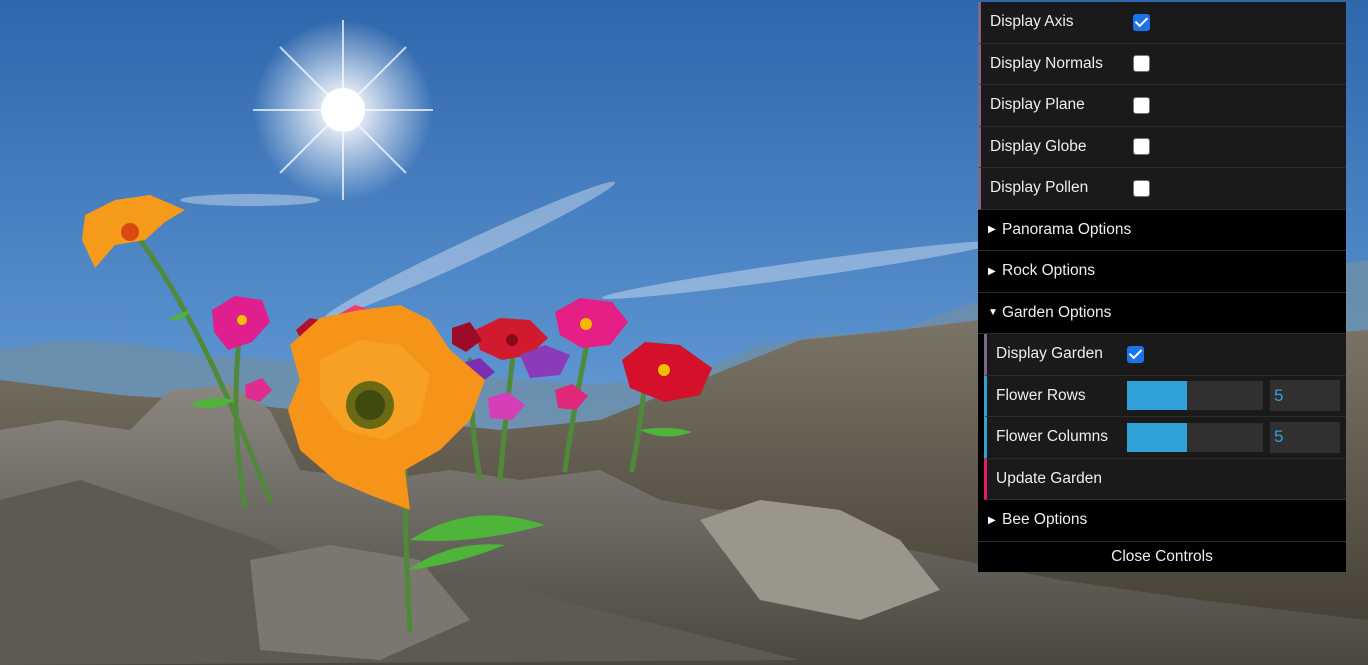 Image resolution: width=1368 pixels, height=665 pixels. I want to click on control-label: Display Normals, so click(1046, 63).